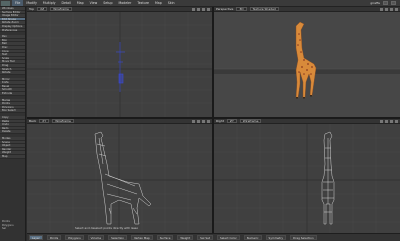 This screenshot has width=400, height=241. Describe the element at coordinates (205, 237) in the screenshot. I see `bottom-button-sel-set: Sel Set` at that location.